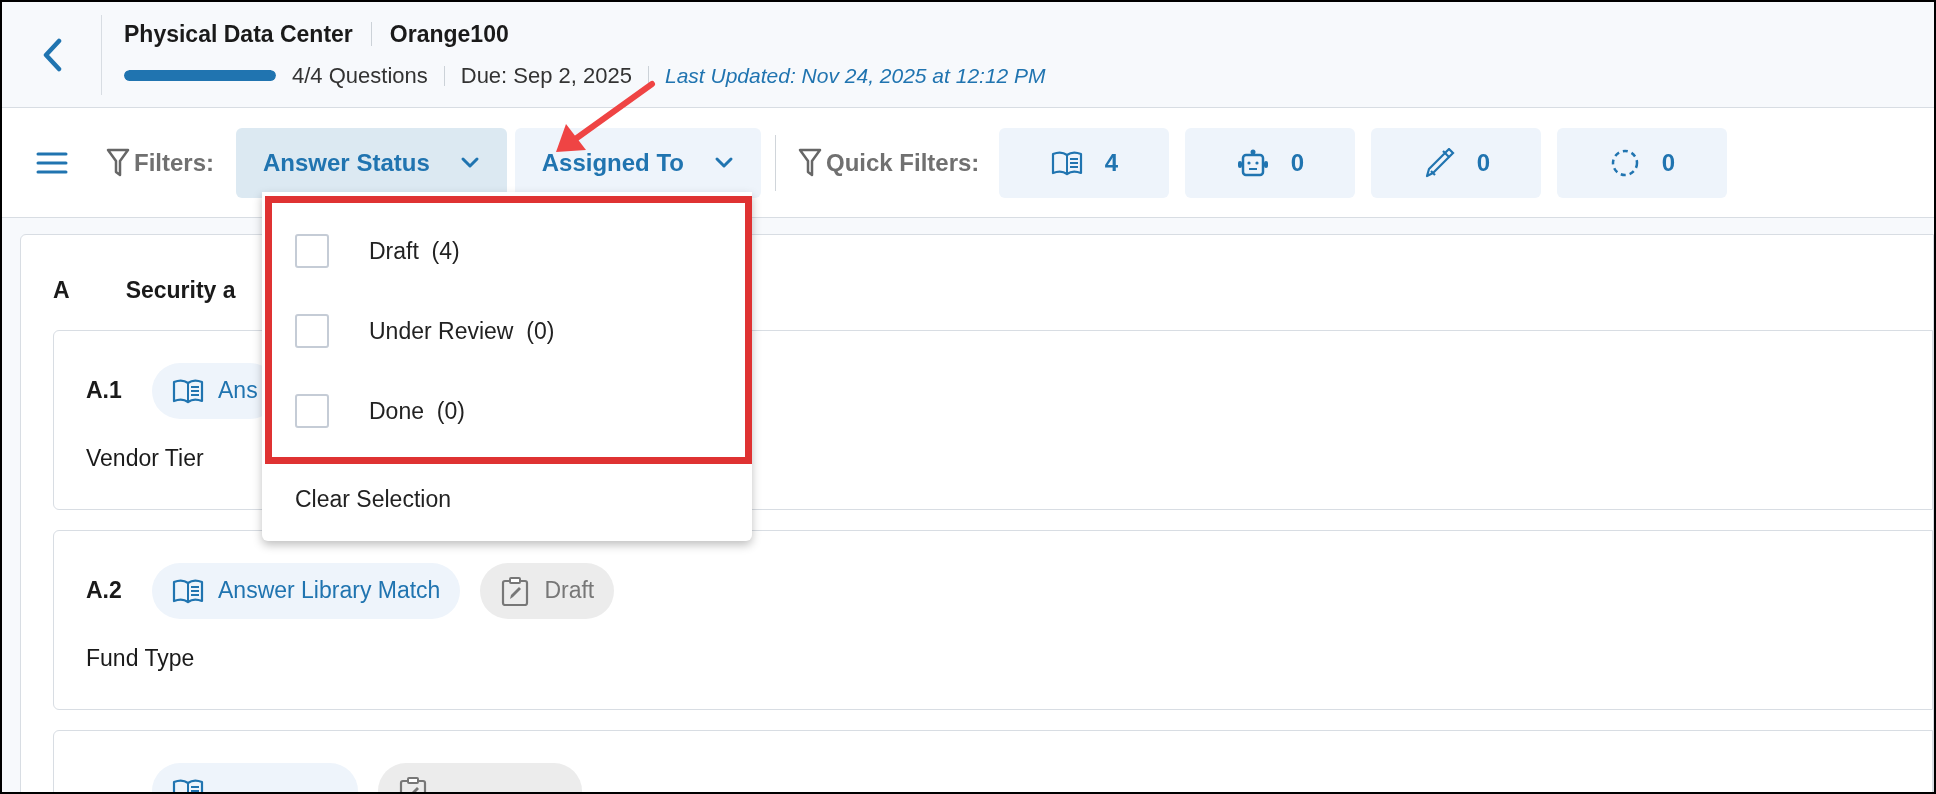 This screenshot has width=1936, height=794. Describe the element at coordinates (360, 76) in the screenshot. I see `question-count: 4/4 Questions` at that location.